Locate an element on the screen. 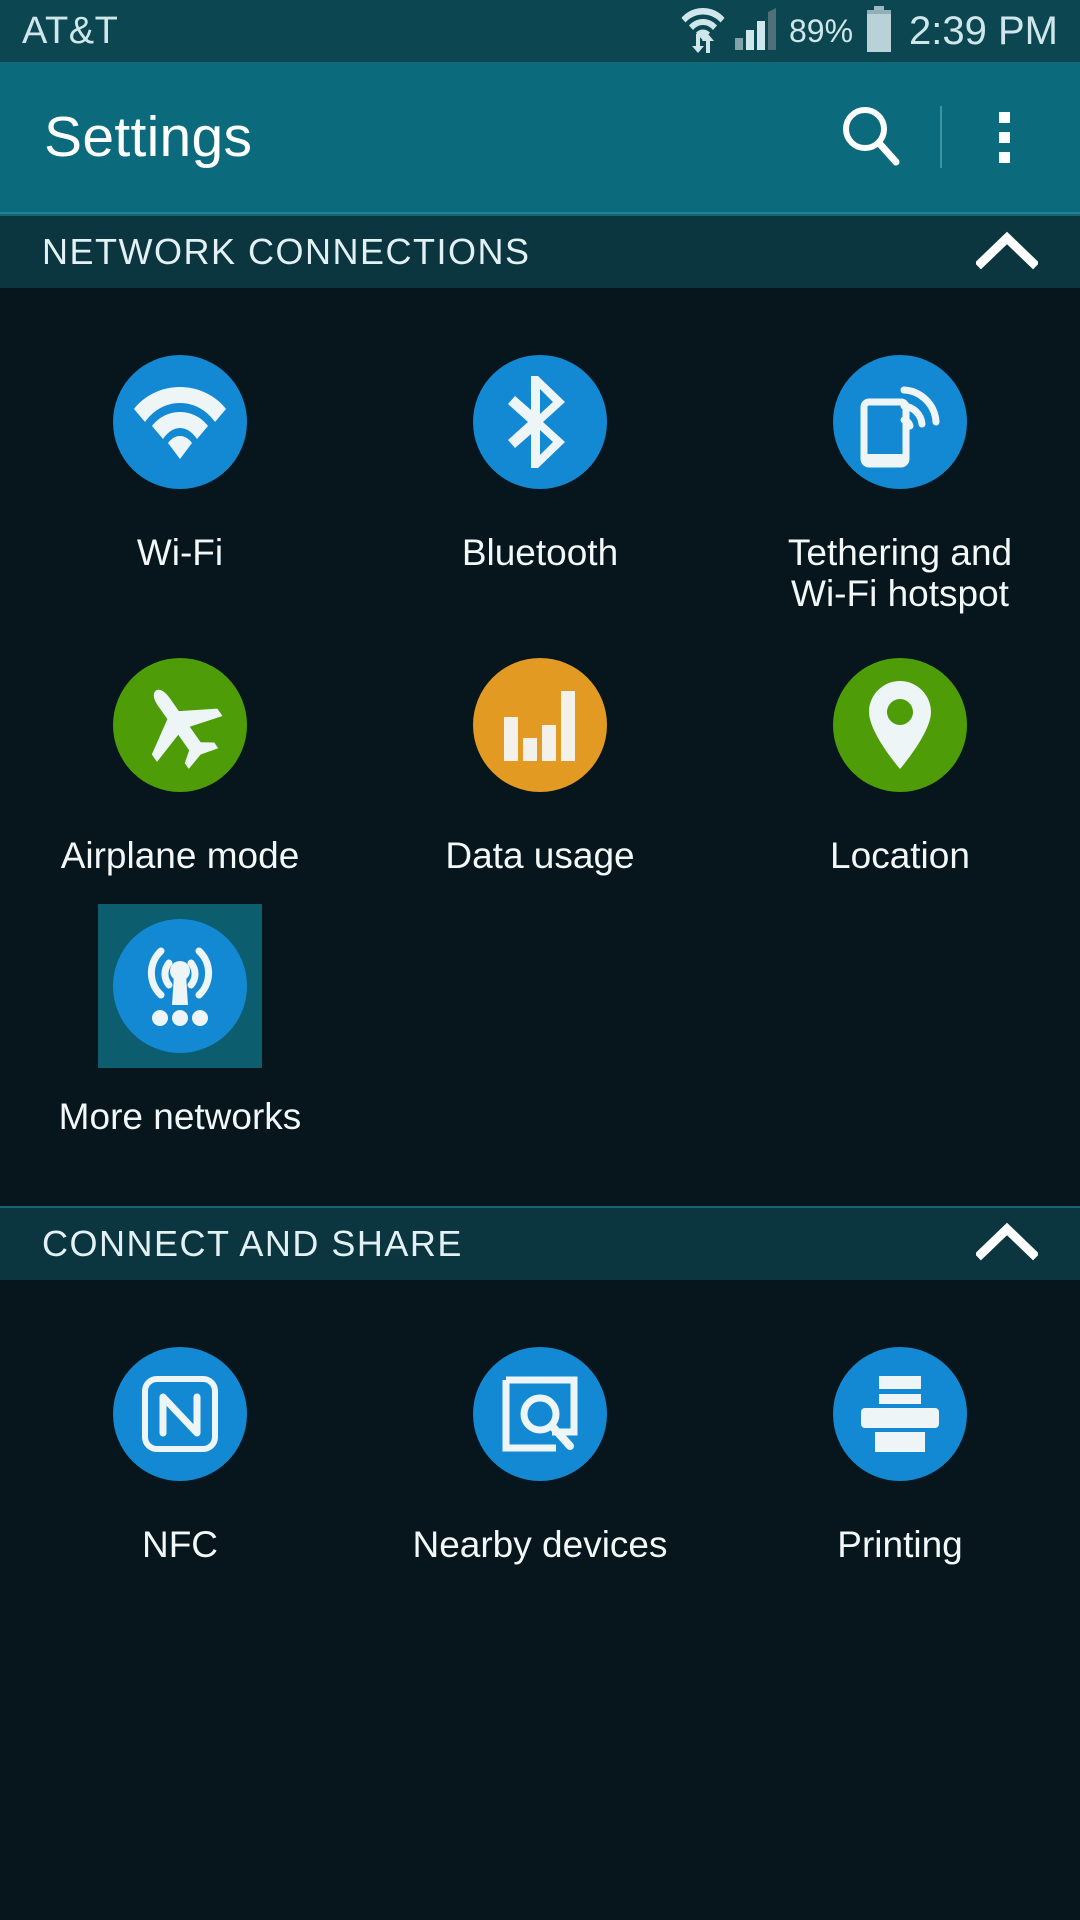 The height and width of the screenshot is (1920, 1080). printer-icon is located at coordinates (900, 1413).